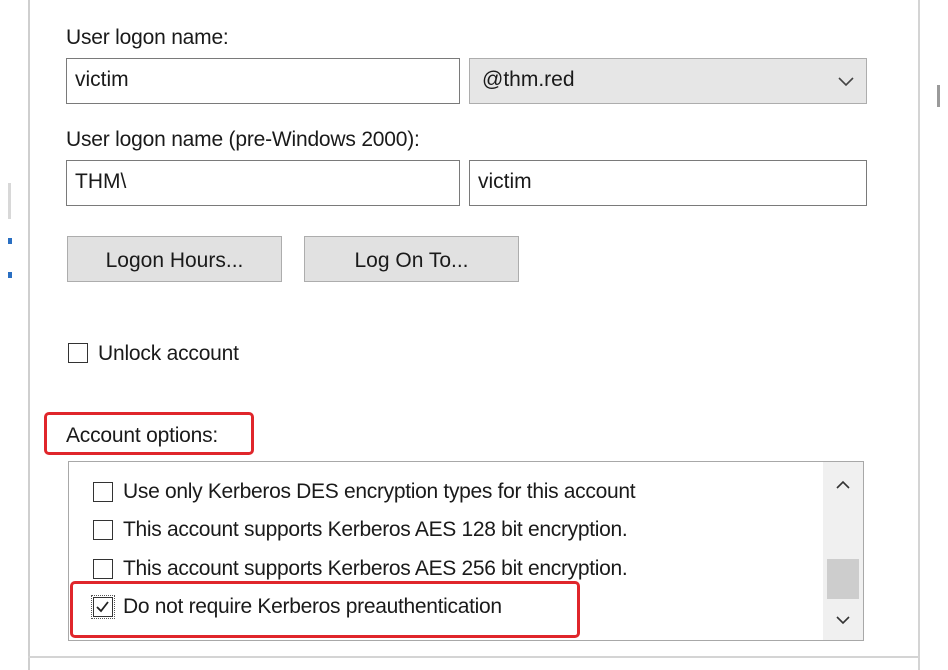  Describe the element at coordinates (263, 81) in the screenshot. I see `logon-name-input: victim` at that location.